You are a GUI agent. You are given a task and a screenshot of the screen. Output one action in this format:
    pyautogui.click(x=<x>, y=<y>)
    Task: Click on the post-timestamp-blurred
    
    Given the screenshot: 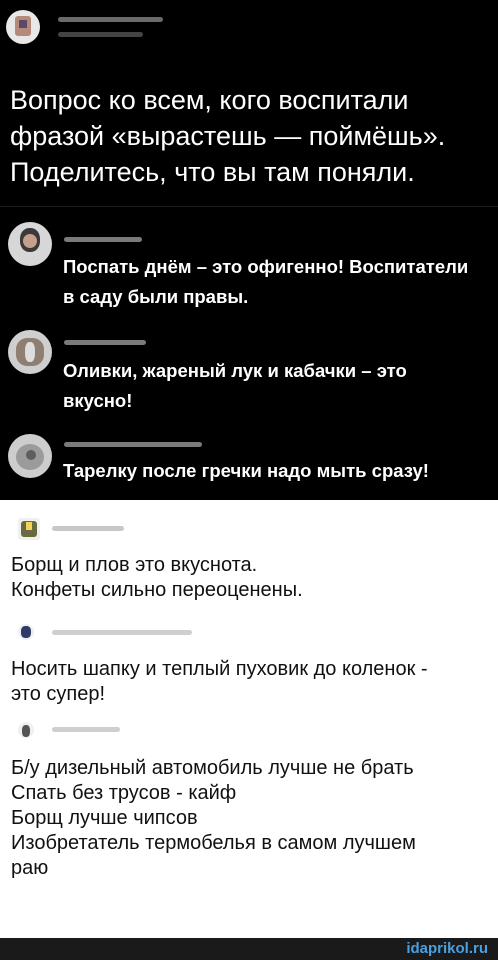 What is the action you would take?
    pyautogui.click(x=100, y=34)
    